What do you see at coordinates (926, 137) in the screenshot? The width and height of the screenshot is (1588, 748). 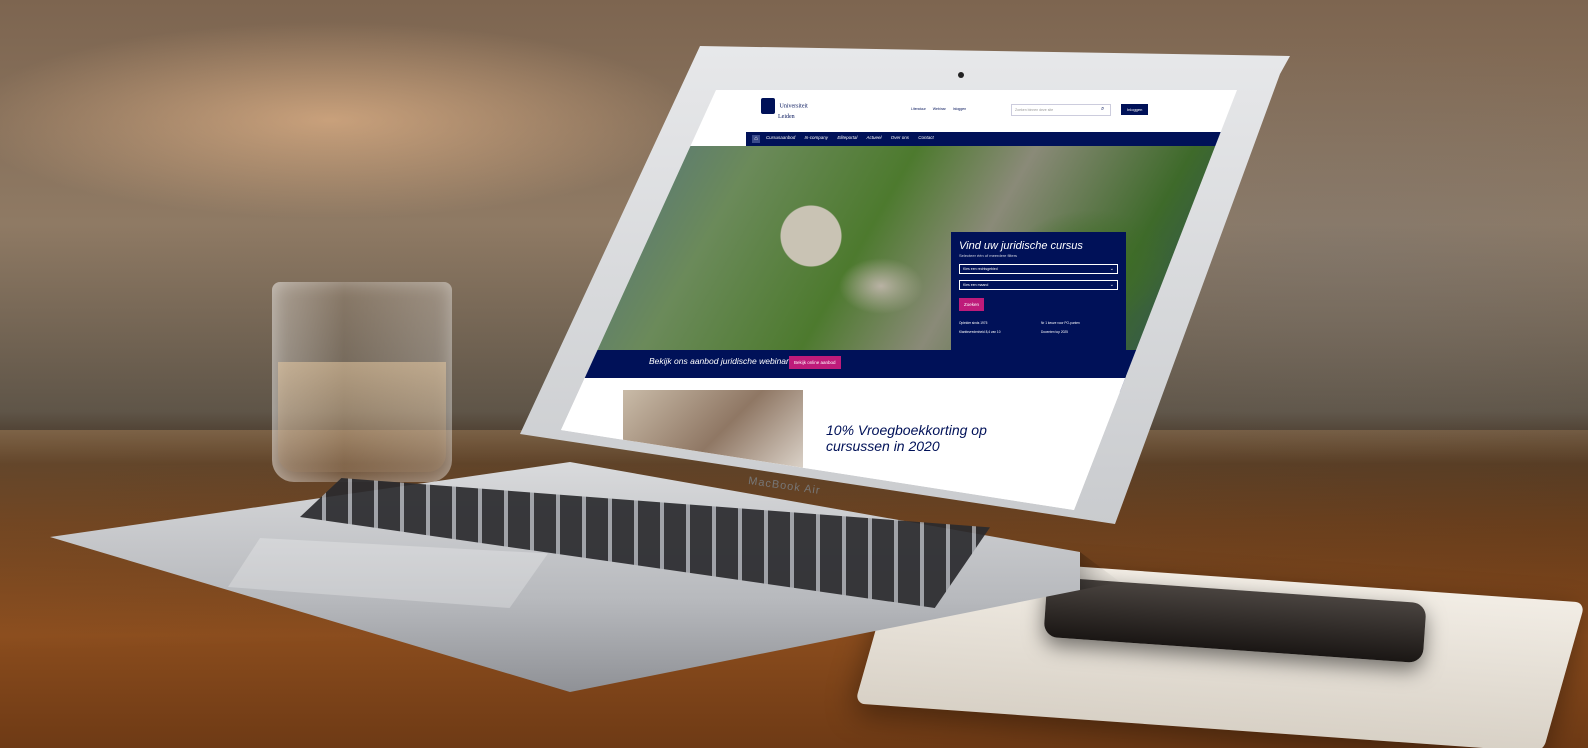 I see `nav-item-contact: Contact` at bounding box center [926, 137].